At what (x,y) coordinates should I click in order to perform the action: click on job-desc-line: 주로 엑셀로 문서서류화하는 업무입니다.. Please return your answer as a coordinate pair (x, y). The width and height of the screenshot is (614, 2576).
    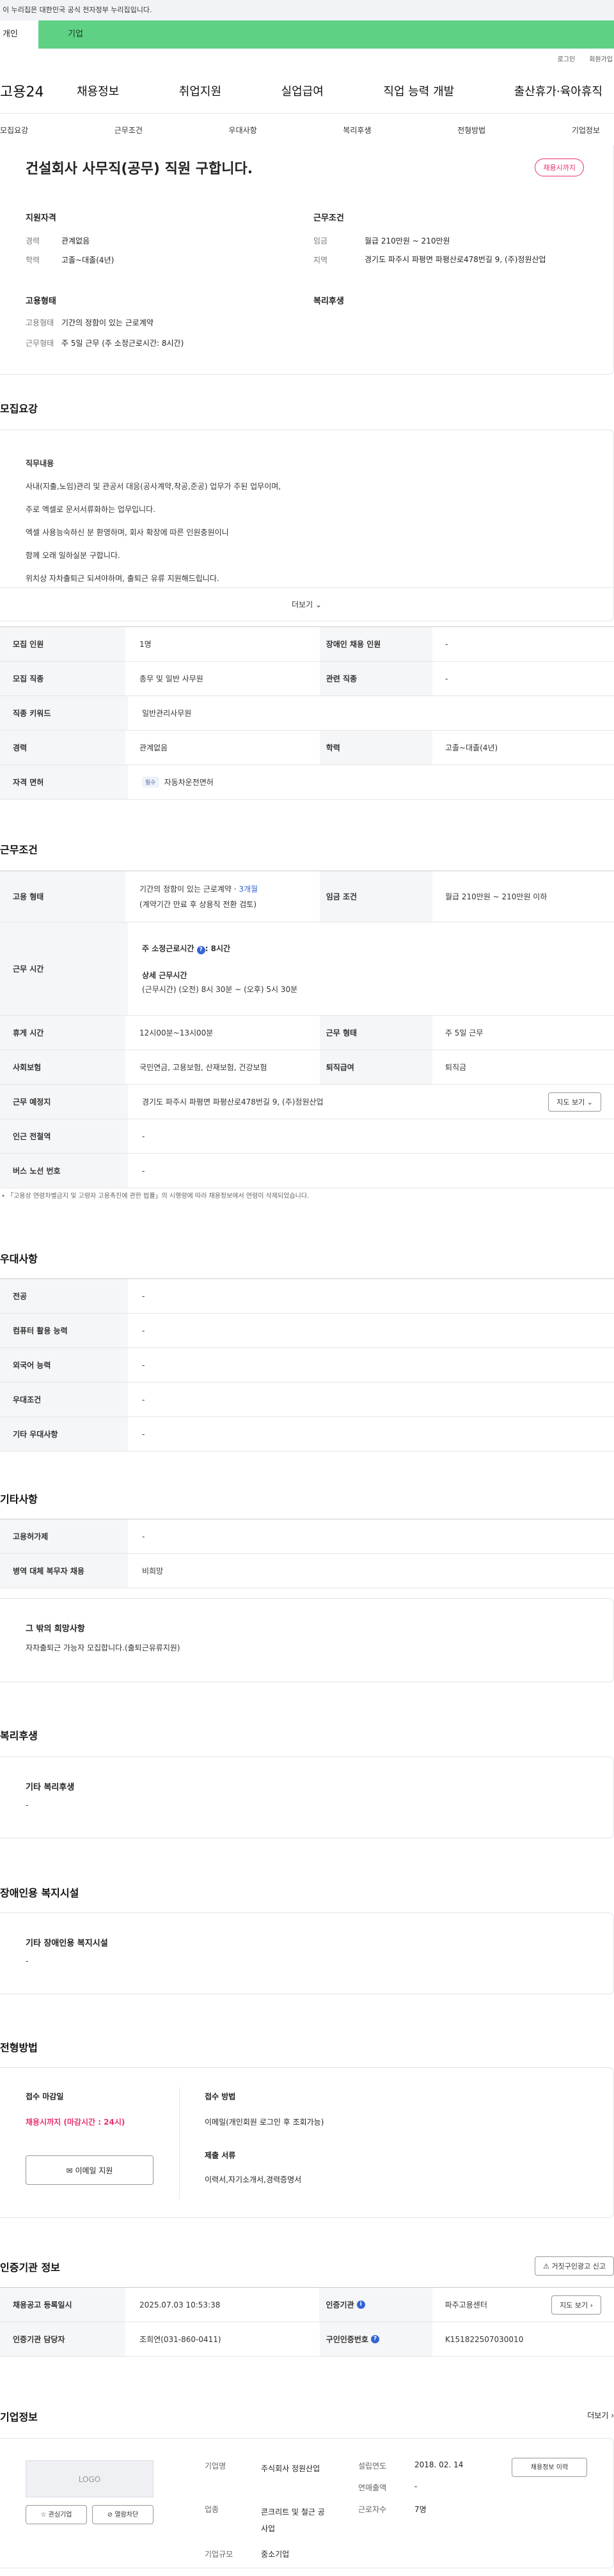
    Looking at the image, I should click on (90, 509).